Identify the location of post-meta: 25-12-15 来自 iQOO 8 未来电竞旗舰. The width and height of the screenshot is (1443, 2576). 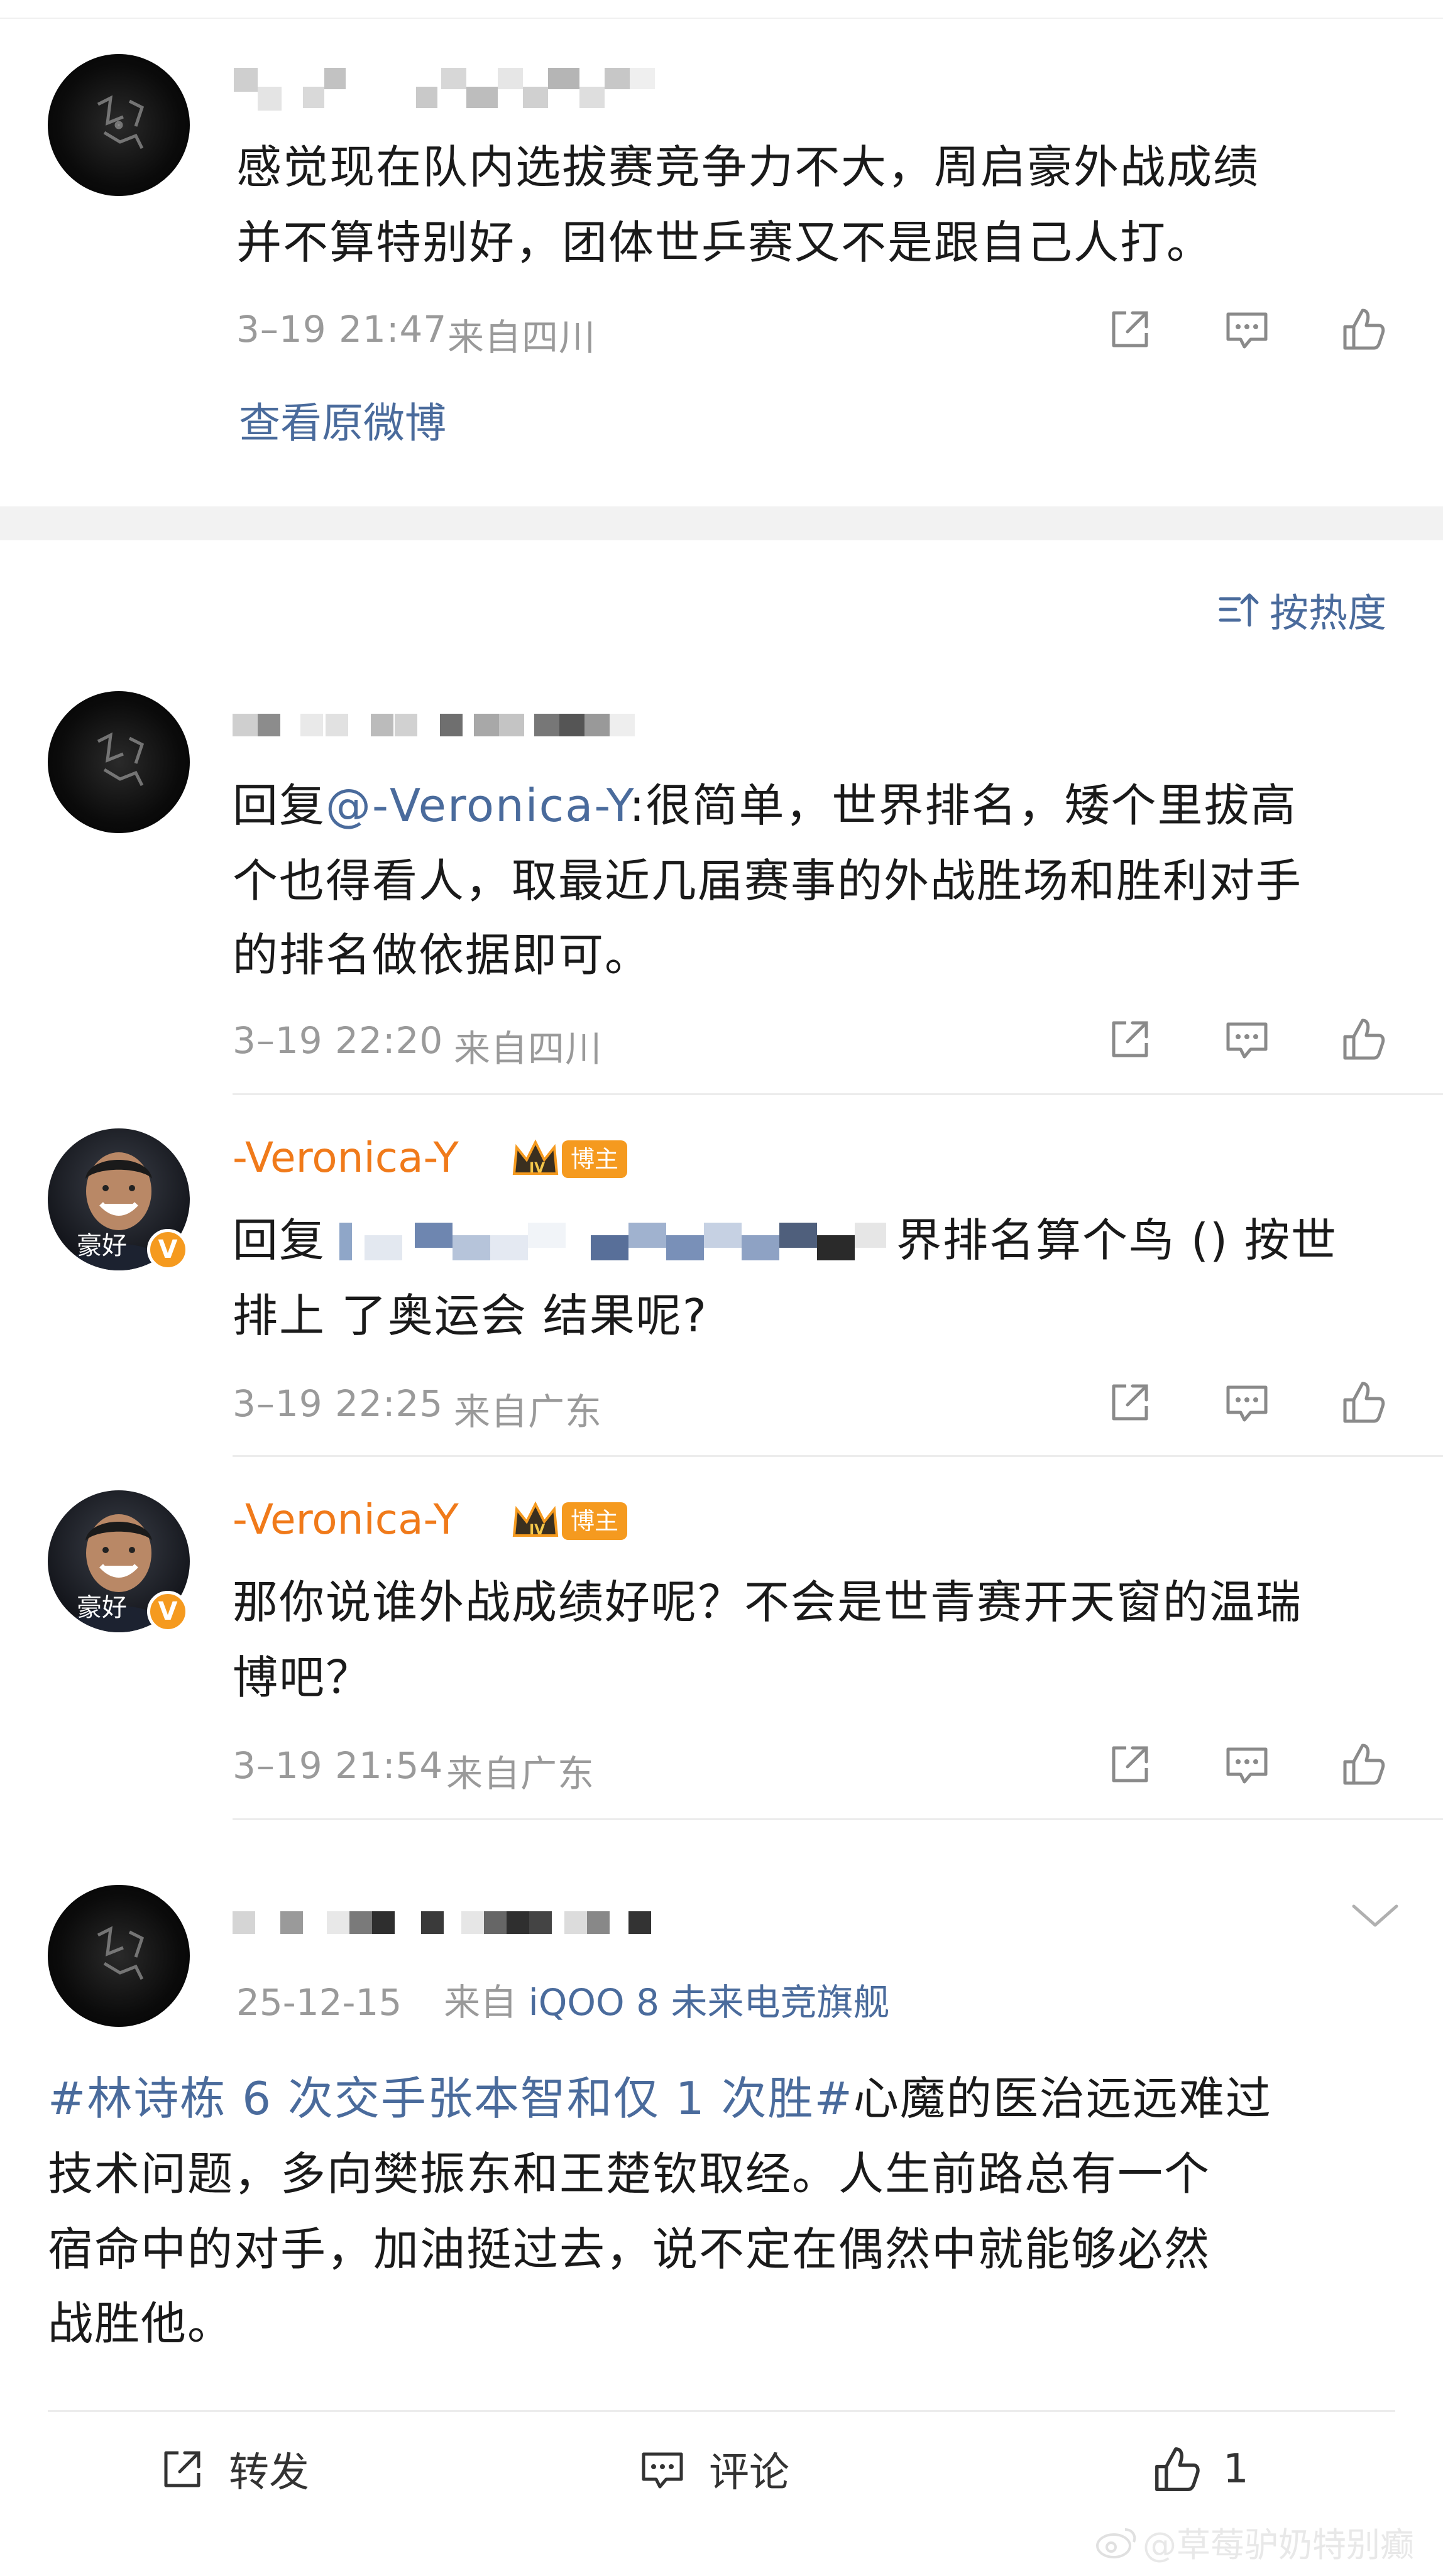
(562, 1999).